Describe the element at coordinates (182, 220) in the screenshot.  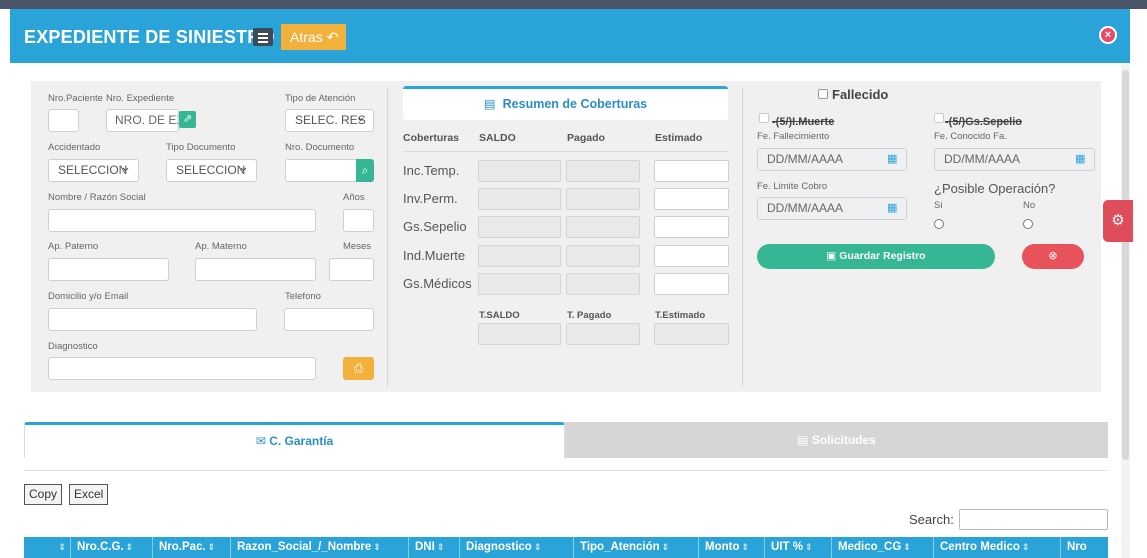
I see `nombre-input` at that location.